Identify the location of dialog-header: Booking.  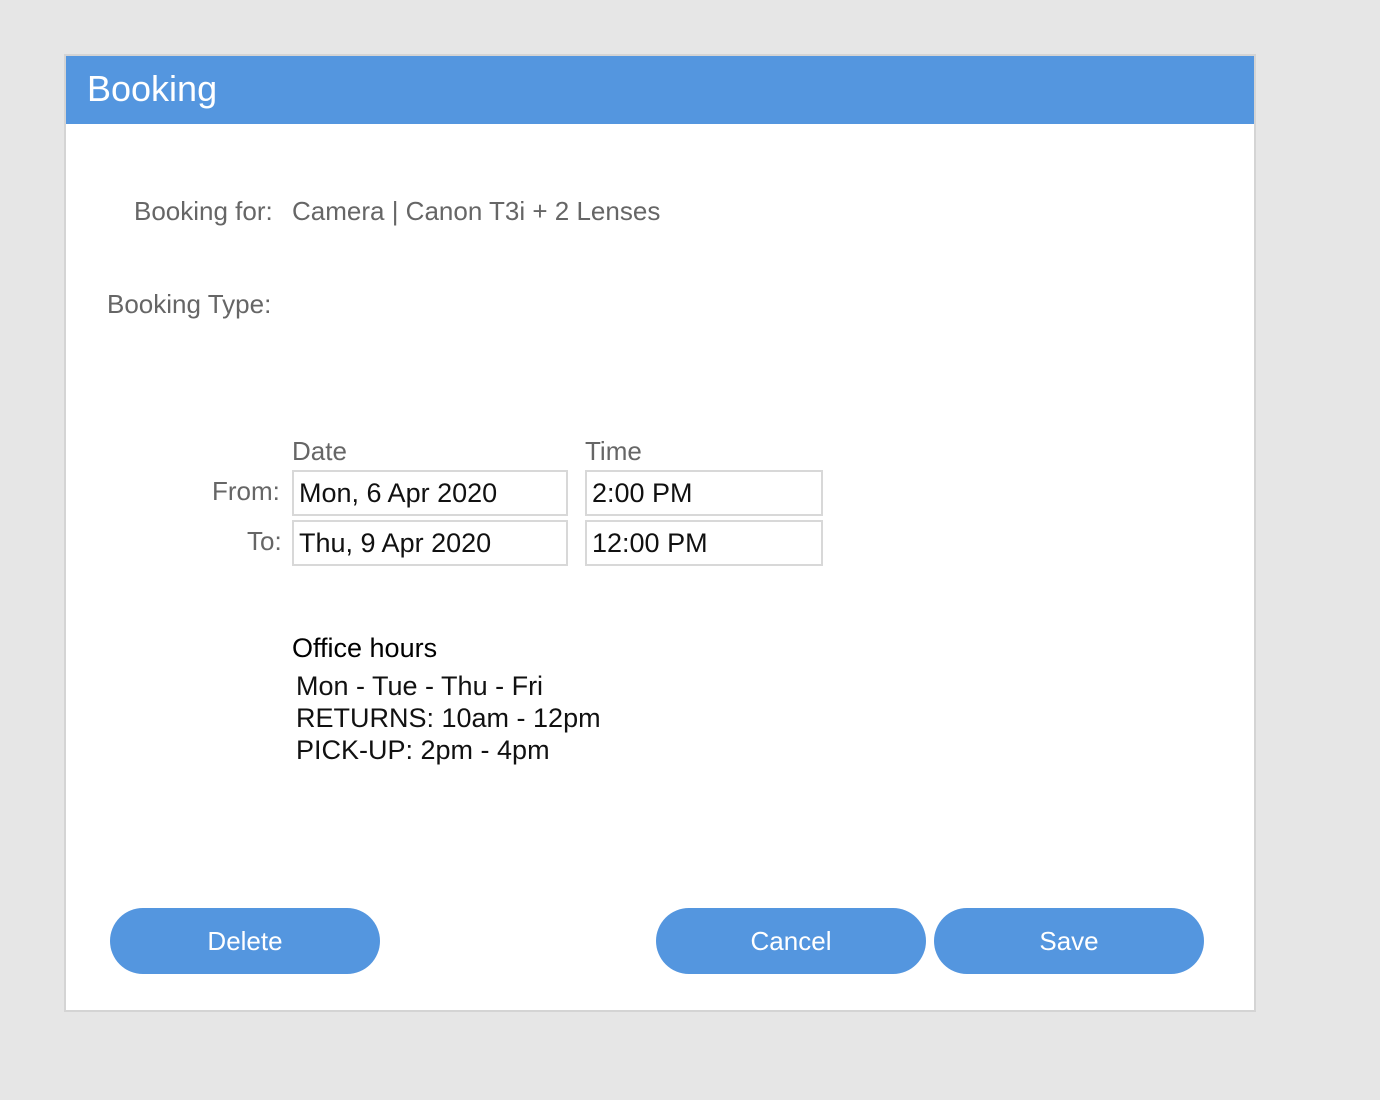
(660, 90).